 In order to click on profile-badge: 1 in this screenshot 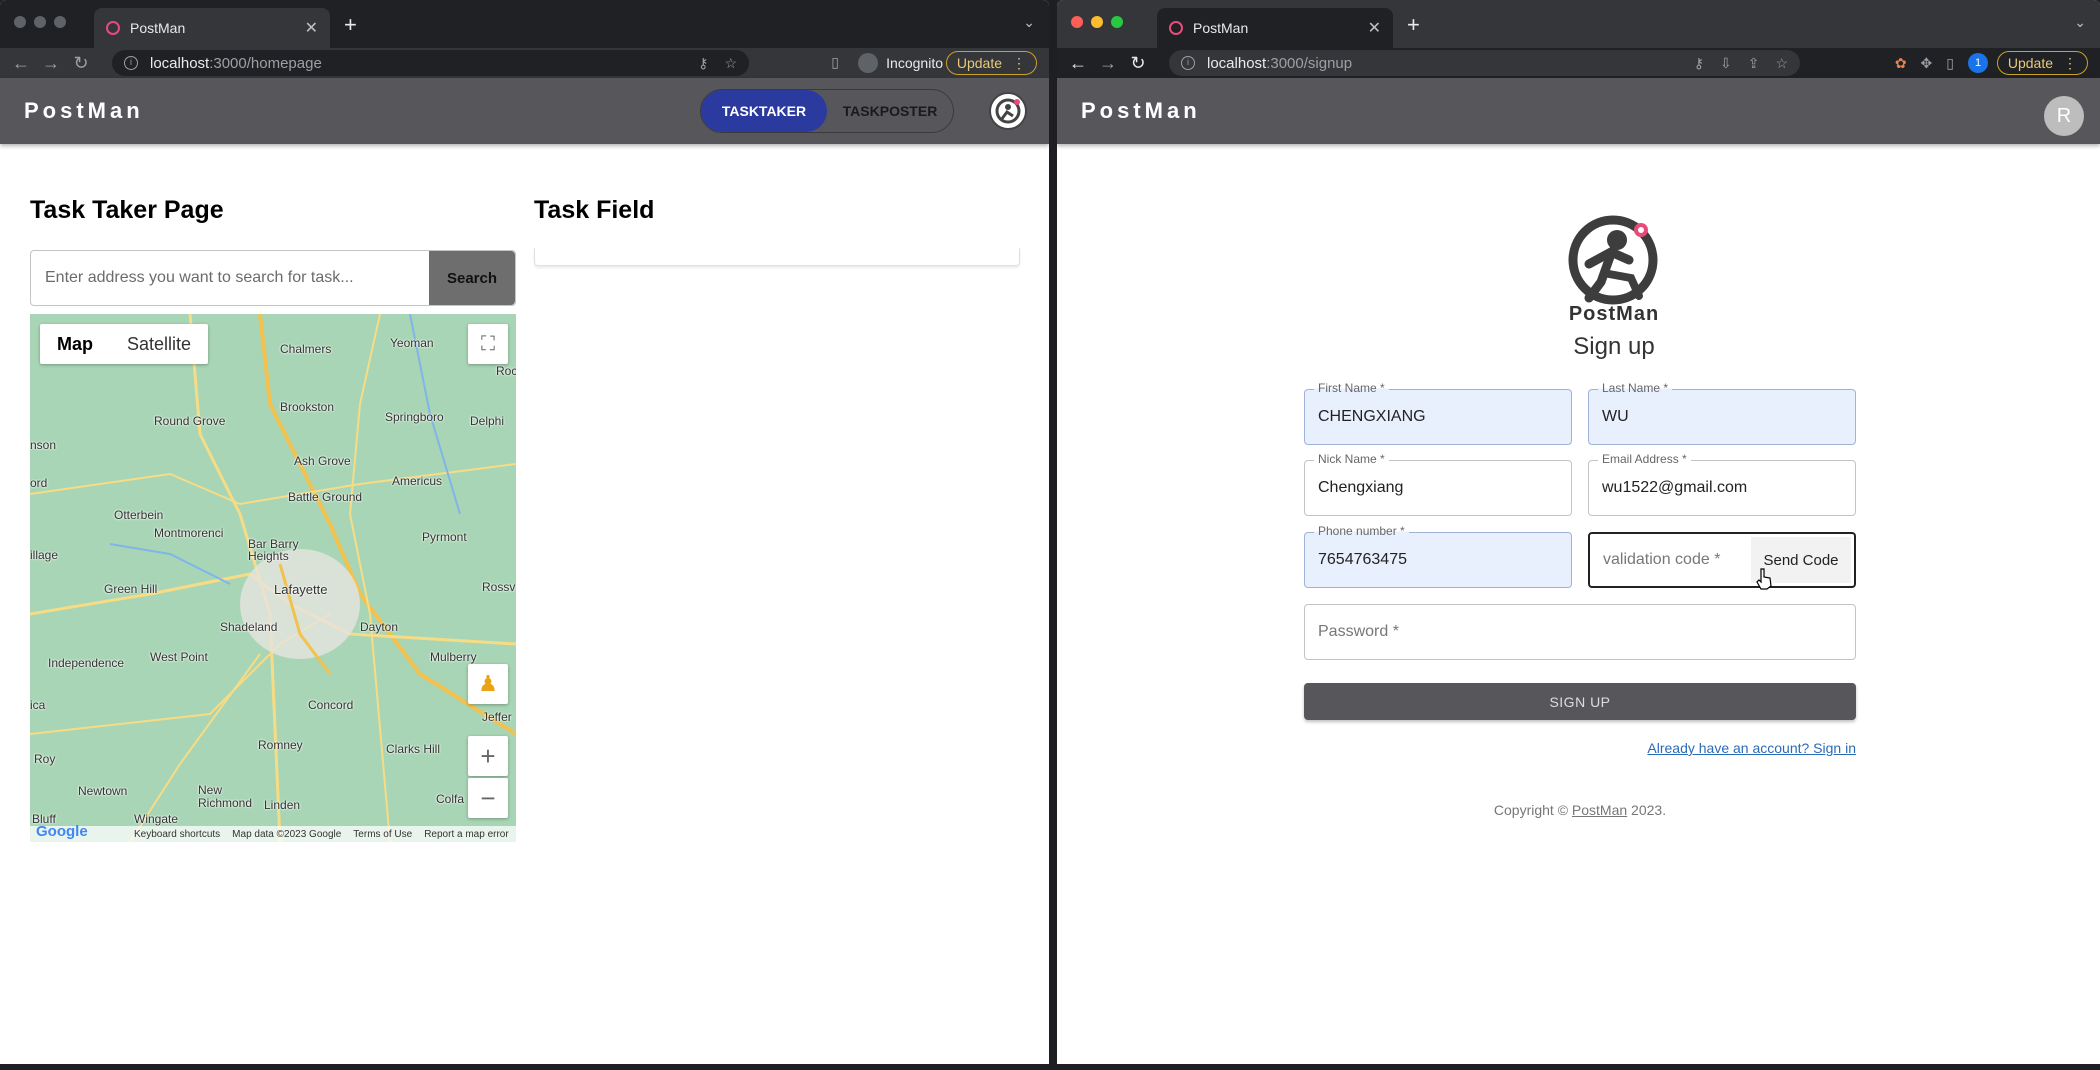, I will do `click(1978, 63)`.